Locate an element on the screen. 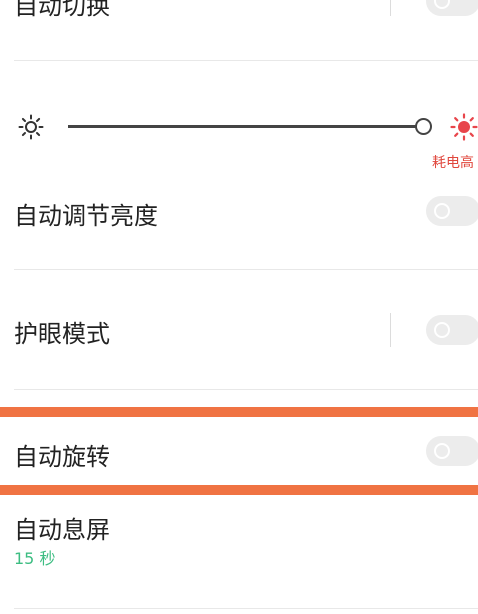  eye-protection-label: 护眼模式 is located at coordinates (62, 334).